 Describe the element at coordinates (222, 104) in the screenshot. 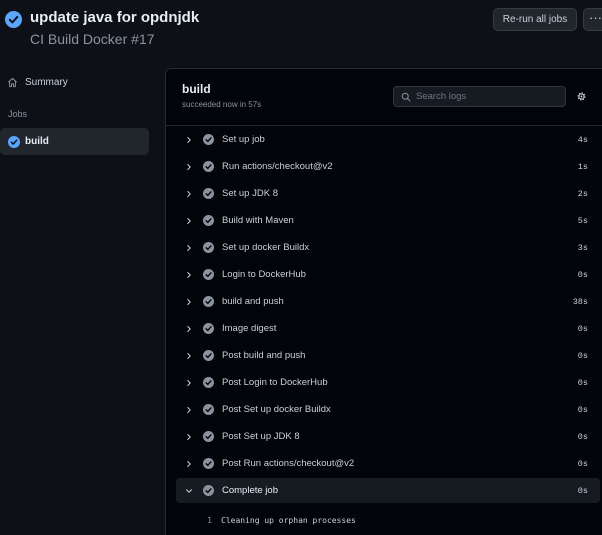

I see `job-status-text: succeeded now in 57s` at that location.